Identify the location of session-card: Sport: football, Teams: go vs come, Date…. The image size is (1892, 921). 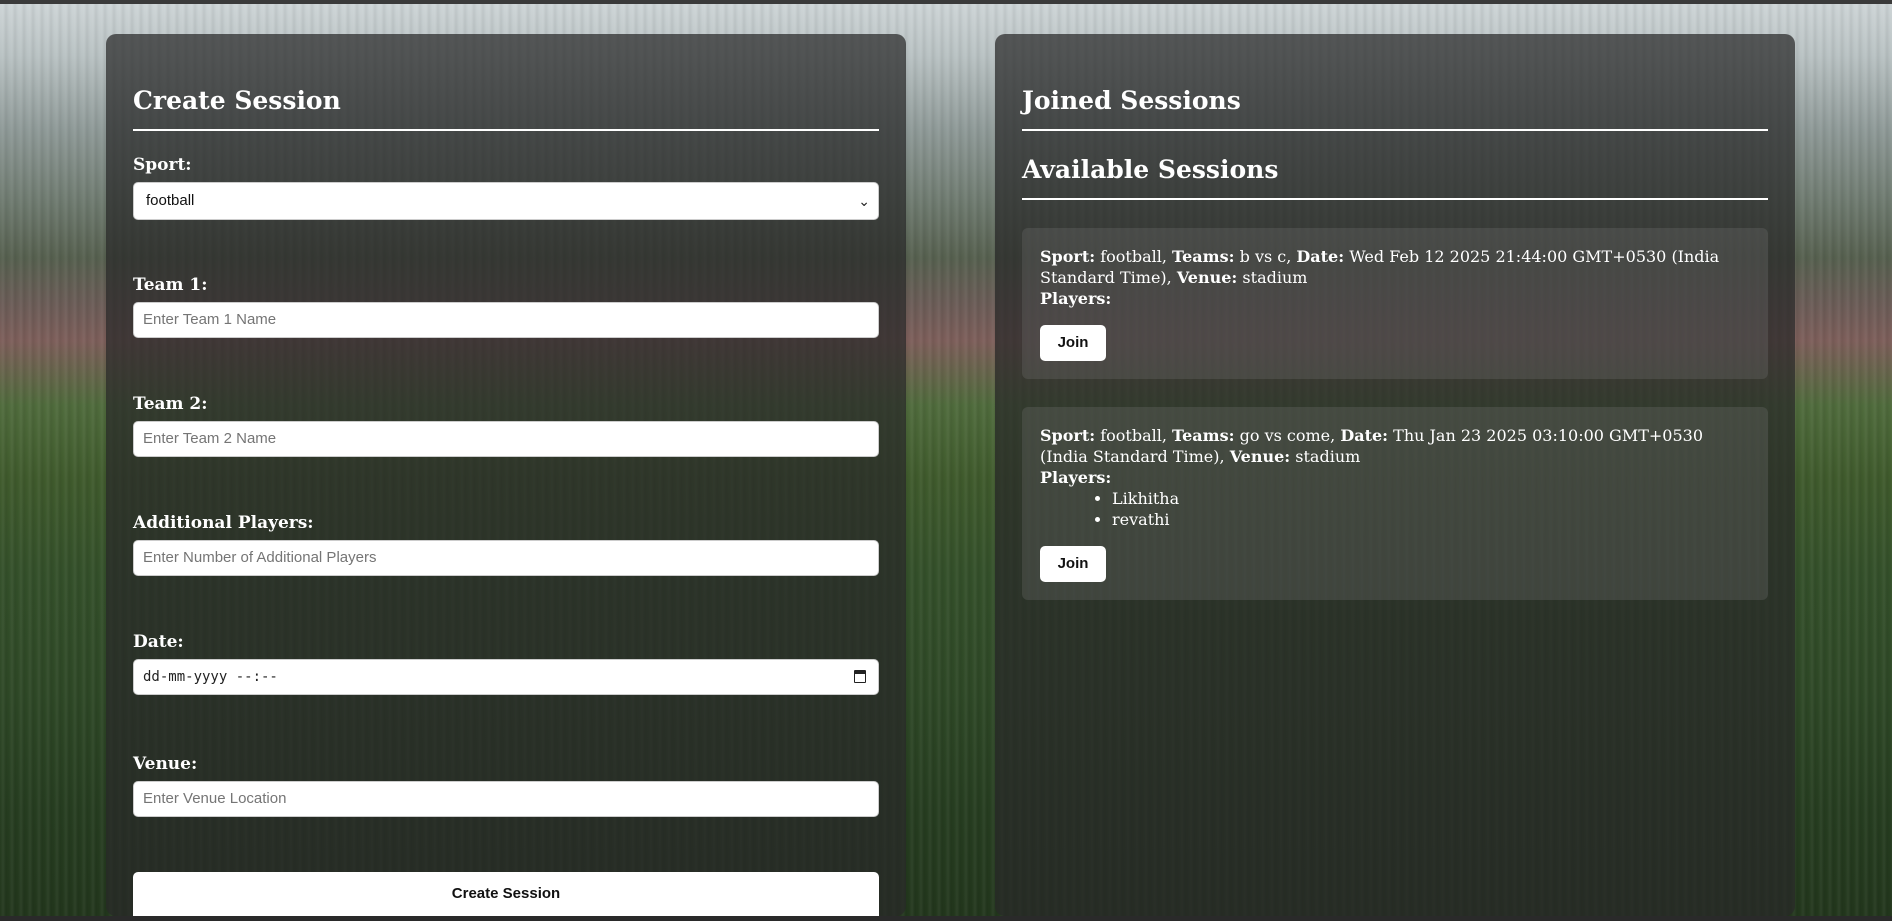
(1395, 503).